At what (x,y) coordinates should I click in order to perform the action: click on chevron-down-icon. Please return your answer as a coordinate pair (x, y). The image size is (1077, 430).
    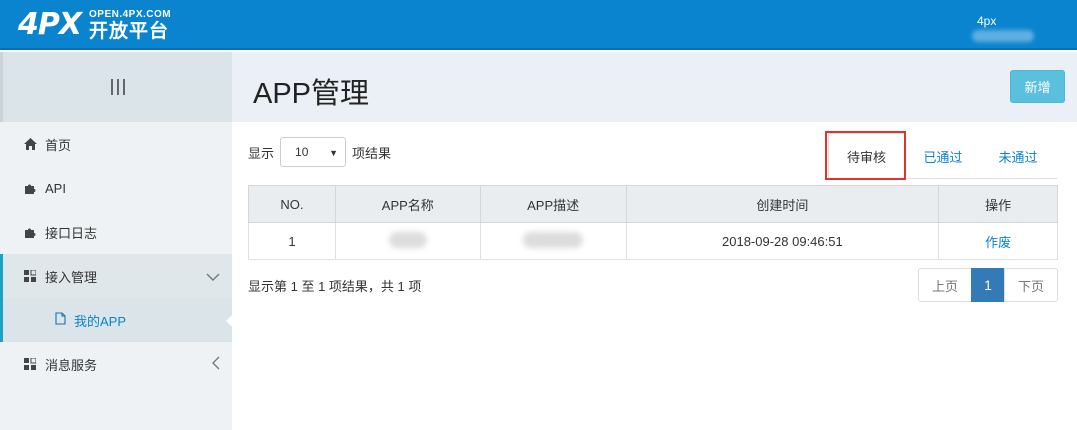
    Looking at the image, I should click on (213, 276).